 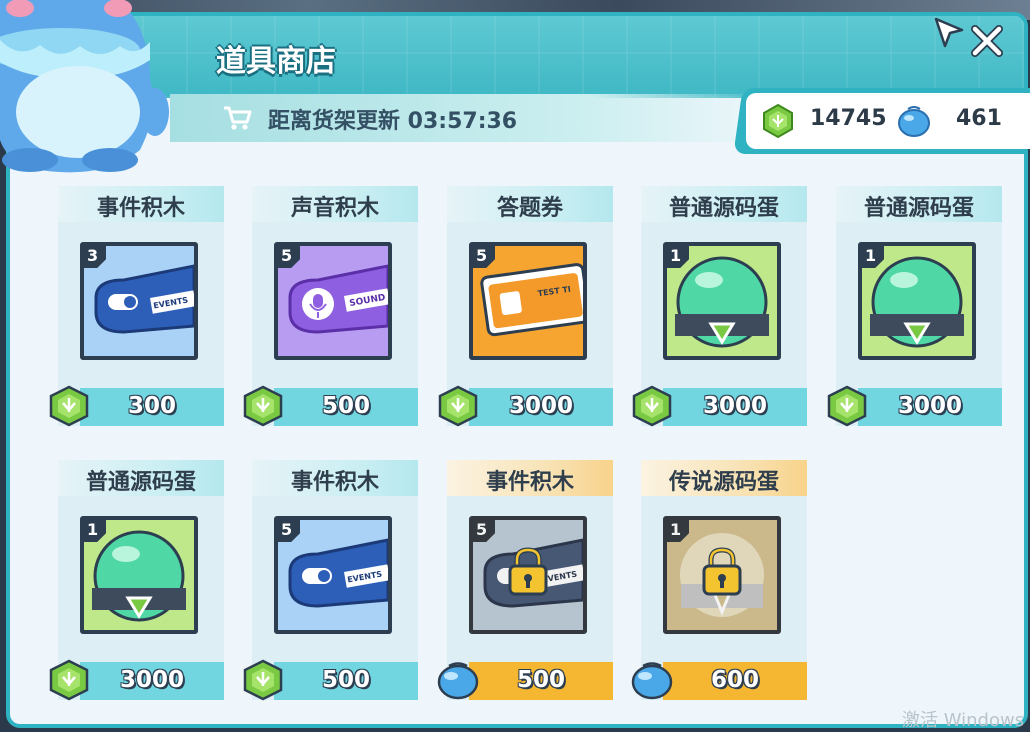 I want to click on item-name: 传说源码蛋, so click(x=723, y=482).